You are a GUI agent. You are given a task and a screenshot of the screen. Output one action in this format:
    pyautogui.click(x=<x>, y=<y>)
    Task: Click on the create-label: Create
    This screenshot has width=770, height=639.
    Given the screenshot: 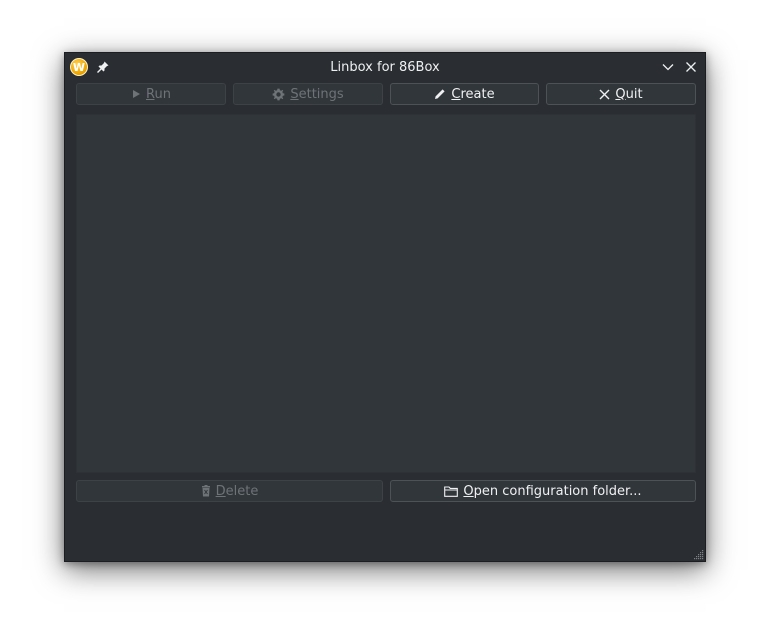 What is the action you would take?
    pyautogui.click(x=473, y=94)
    